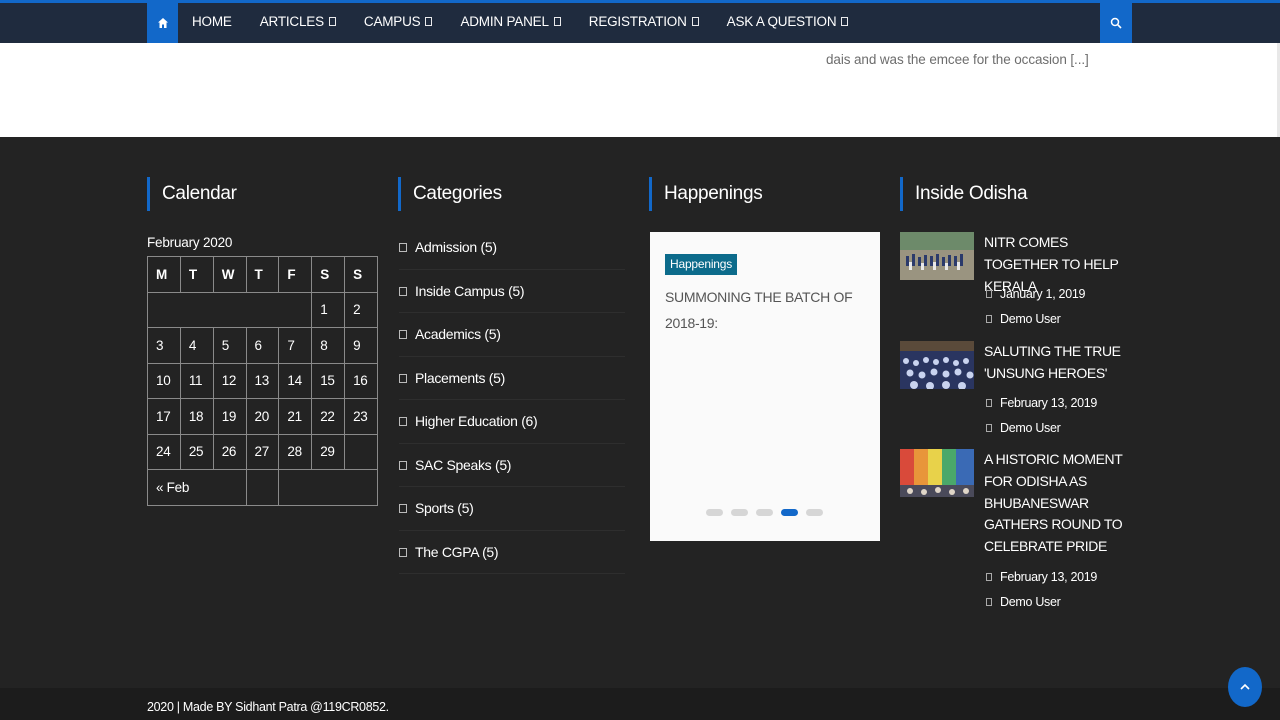 Image resolution: width=1280 pixels, height=720 pixels. What do you see at coordinates (196, 451) in the screenshot?
I see `calendar-day: 25` at bounding box center [196, 451].